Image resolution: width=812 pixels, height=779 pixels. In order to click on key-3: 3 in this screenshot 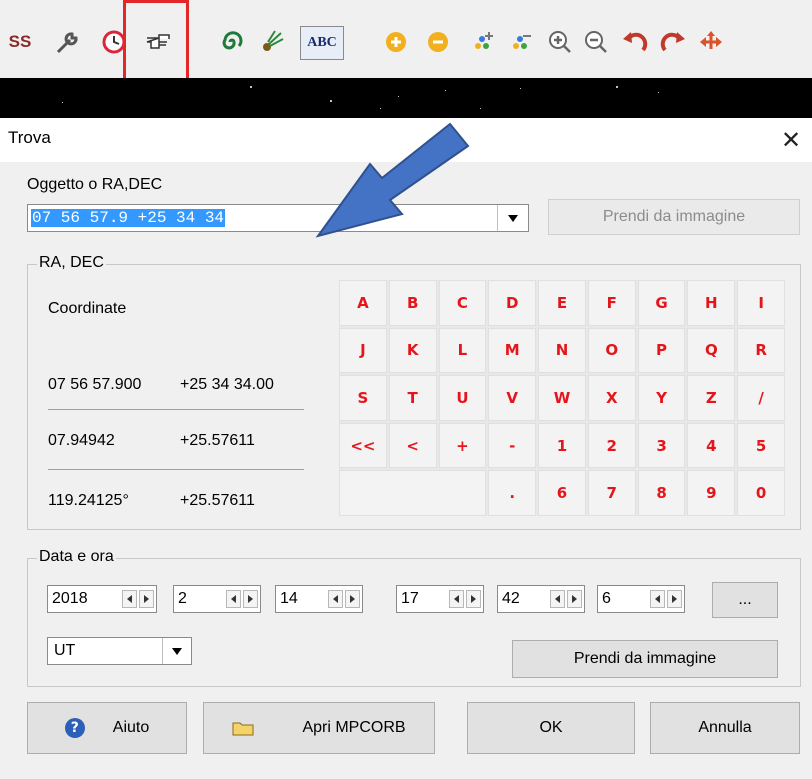, I will do `click(661, 445)`.